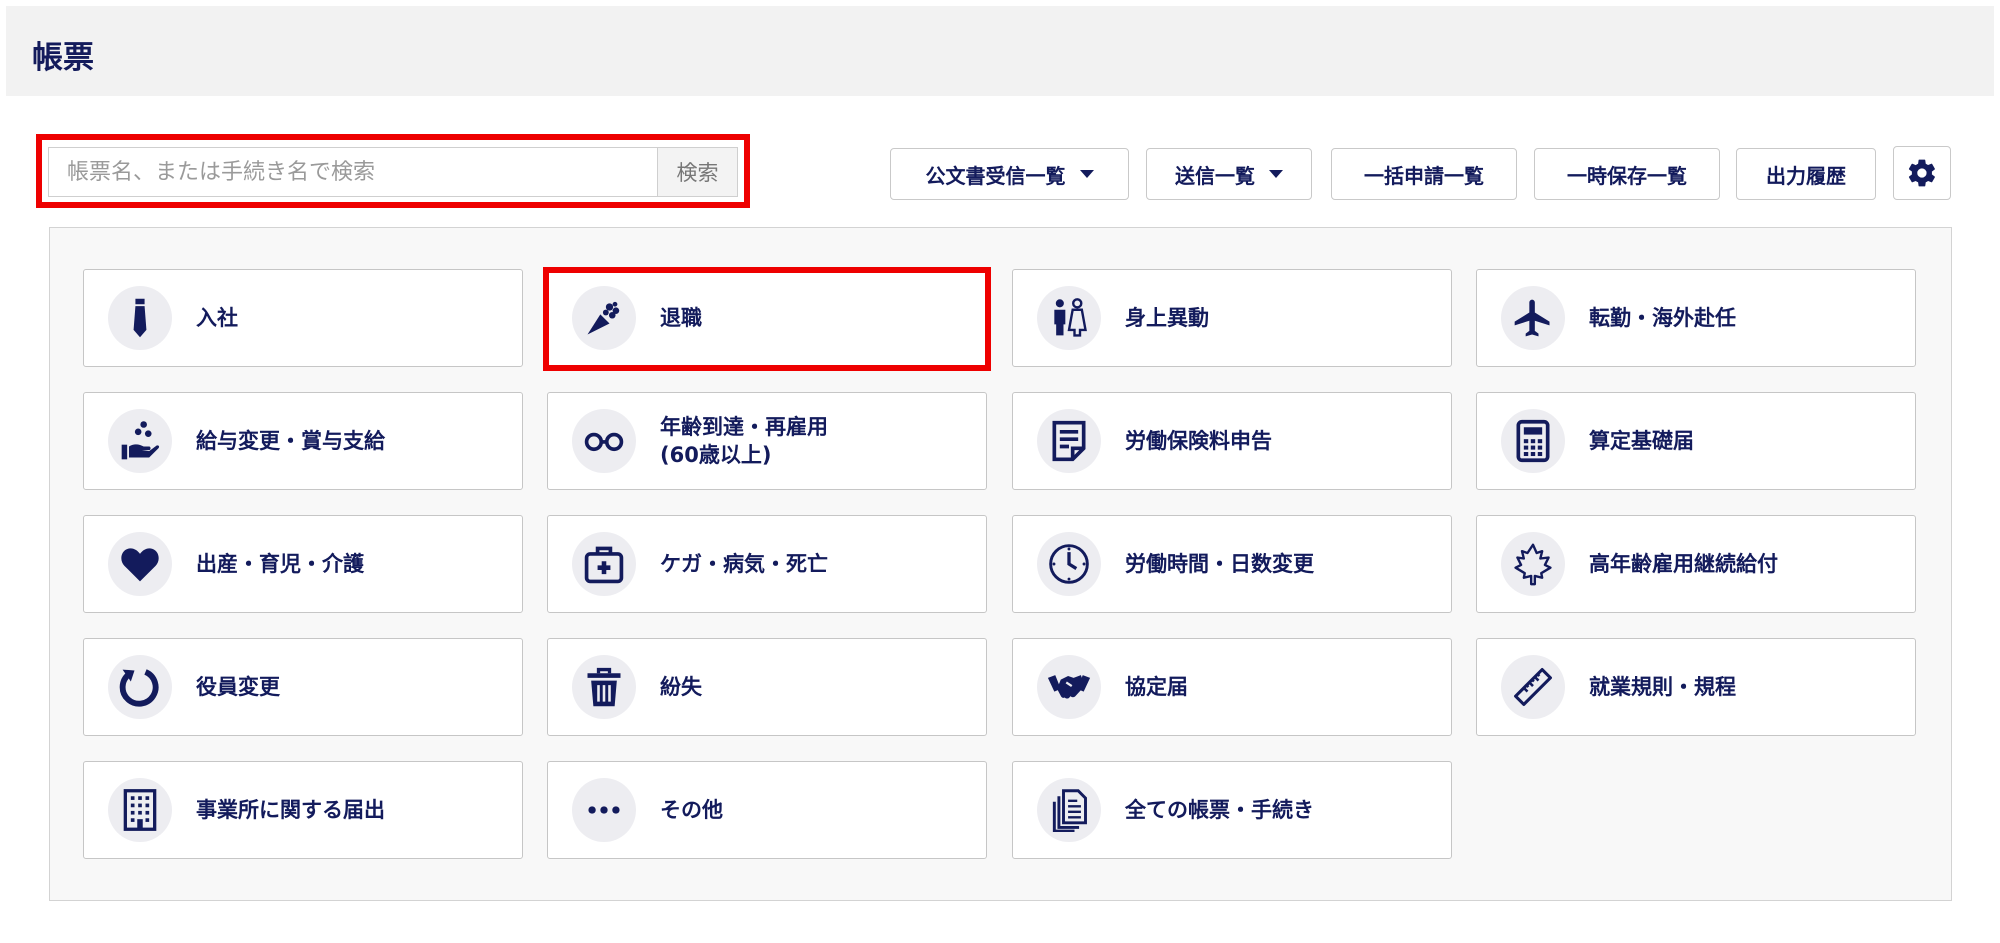 The image size is (2000, 943). I want to click on card-personal-change: 身上異動, so click(1232, 318).